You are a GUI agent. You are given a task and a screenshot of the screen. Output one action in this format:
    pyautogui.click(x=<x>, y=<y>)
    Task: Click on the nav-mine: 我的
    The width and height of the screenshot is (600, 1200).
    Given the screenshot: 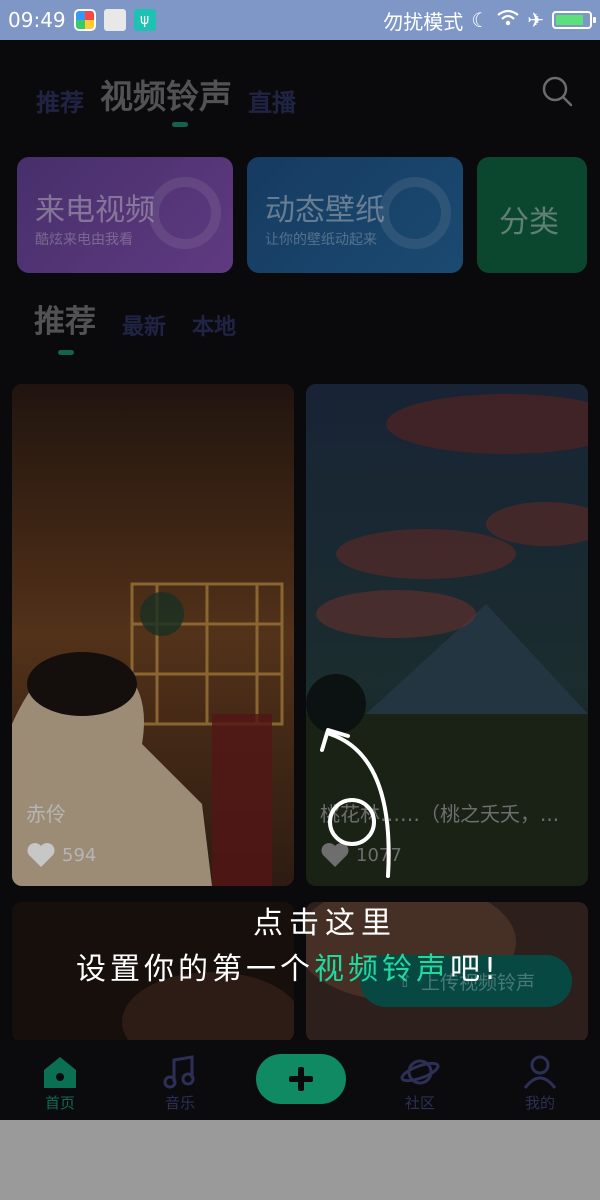 What is the action you would take?
    pyautogui.click(x=540, y=1080)
    